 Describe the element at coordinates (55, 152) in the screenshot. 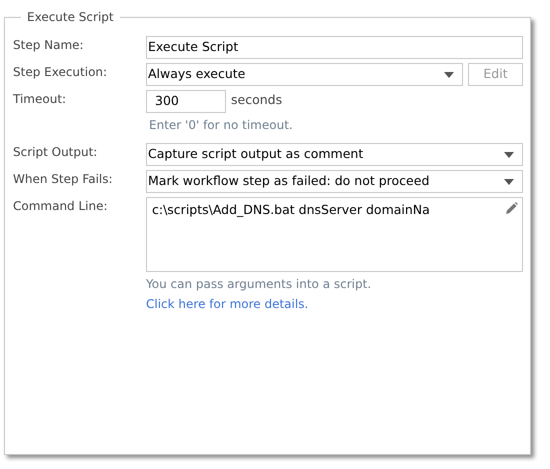

I see `field-label: Script Output:` at that location.